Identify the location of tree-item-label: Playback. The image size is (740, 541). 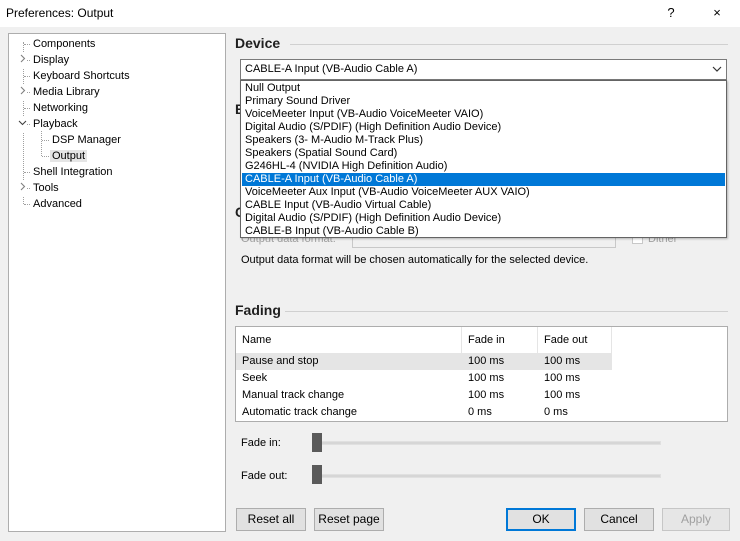
(55, 124).